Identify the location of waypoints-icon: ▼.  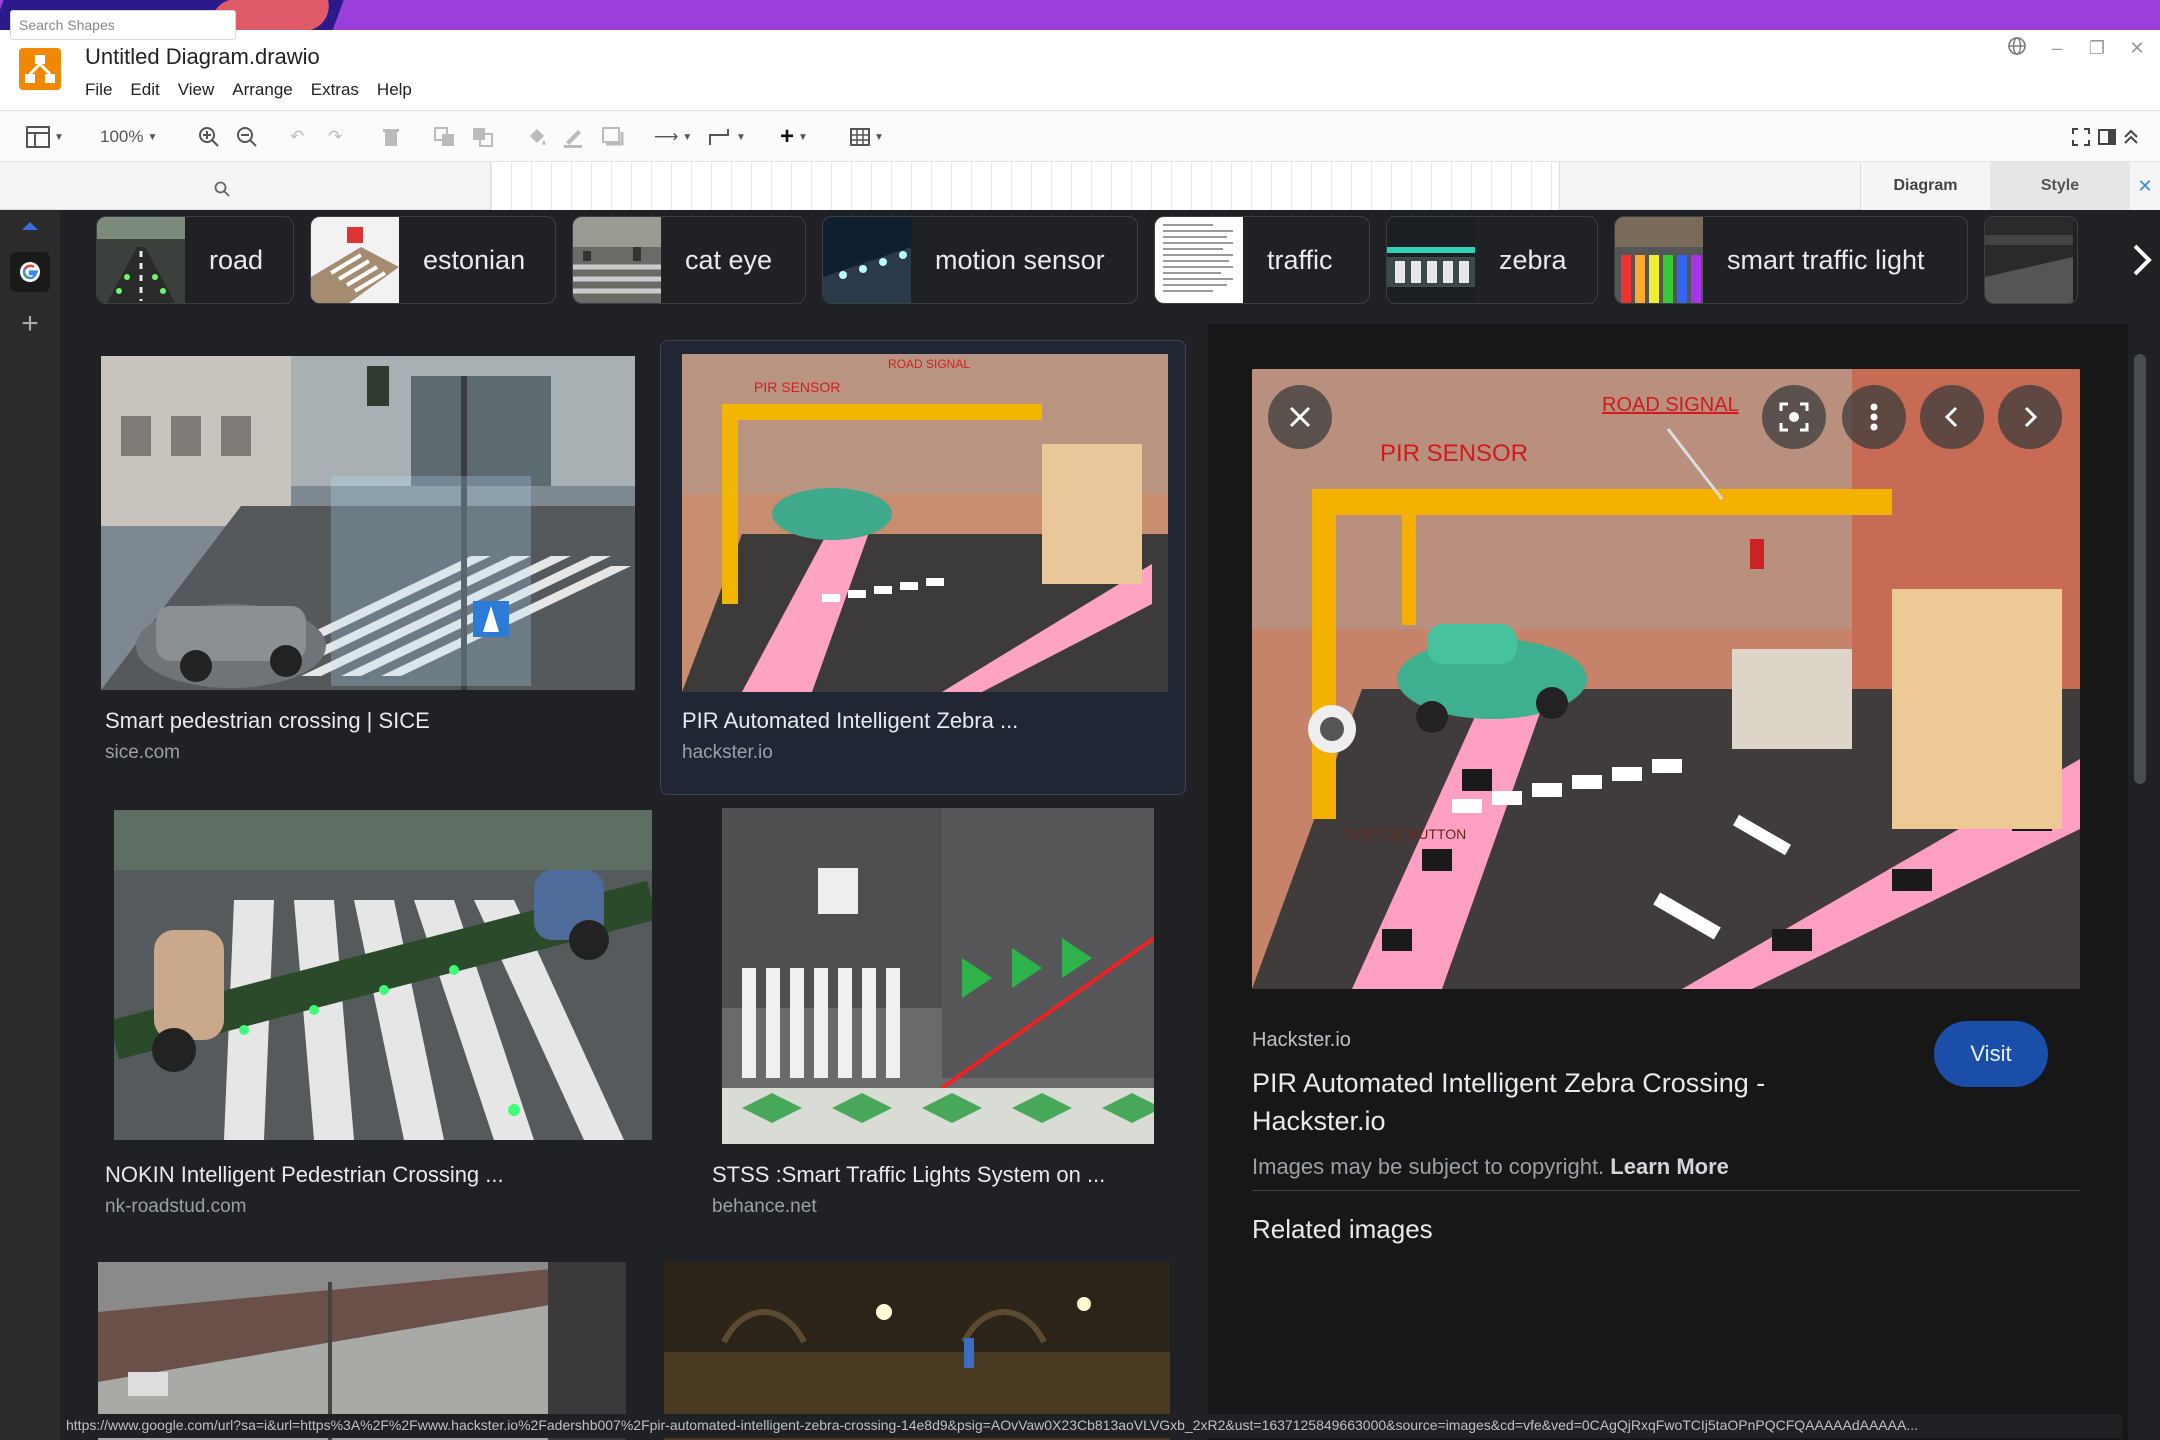
(727, 137).